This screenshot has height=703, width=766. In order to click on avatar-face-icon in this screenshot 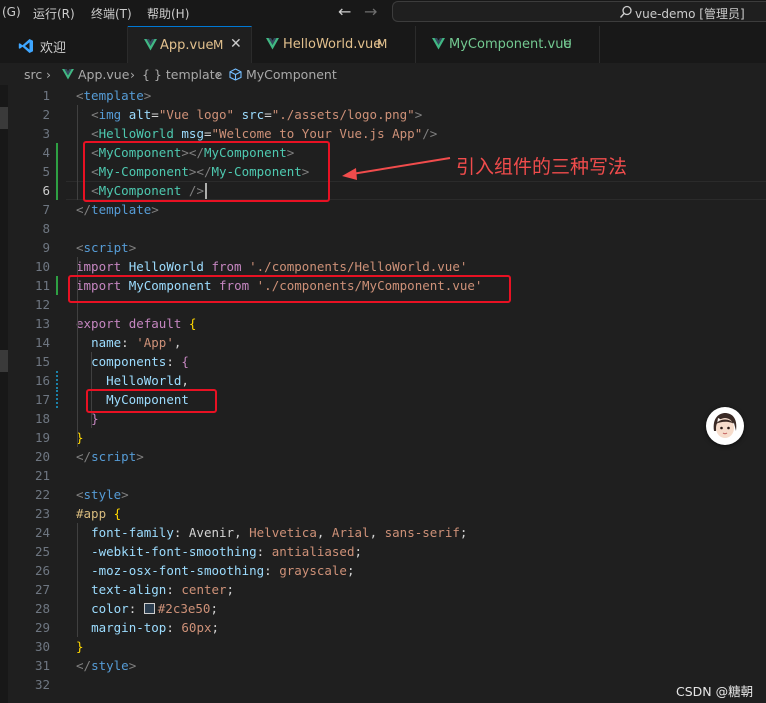, I will do `click(725, 425)`.